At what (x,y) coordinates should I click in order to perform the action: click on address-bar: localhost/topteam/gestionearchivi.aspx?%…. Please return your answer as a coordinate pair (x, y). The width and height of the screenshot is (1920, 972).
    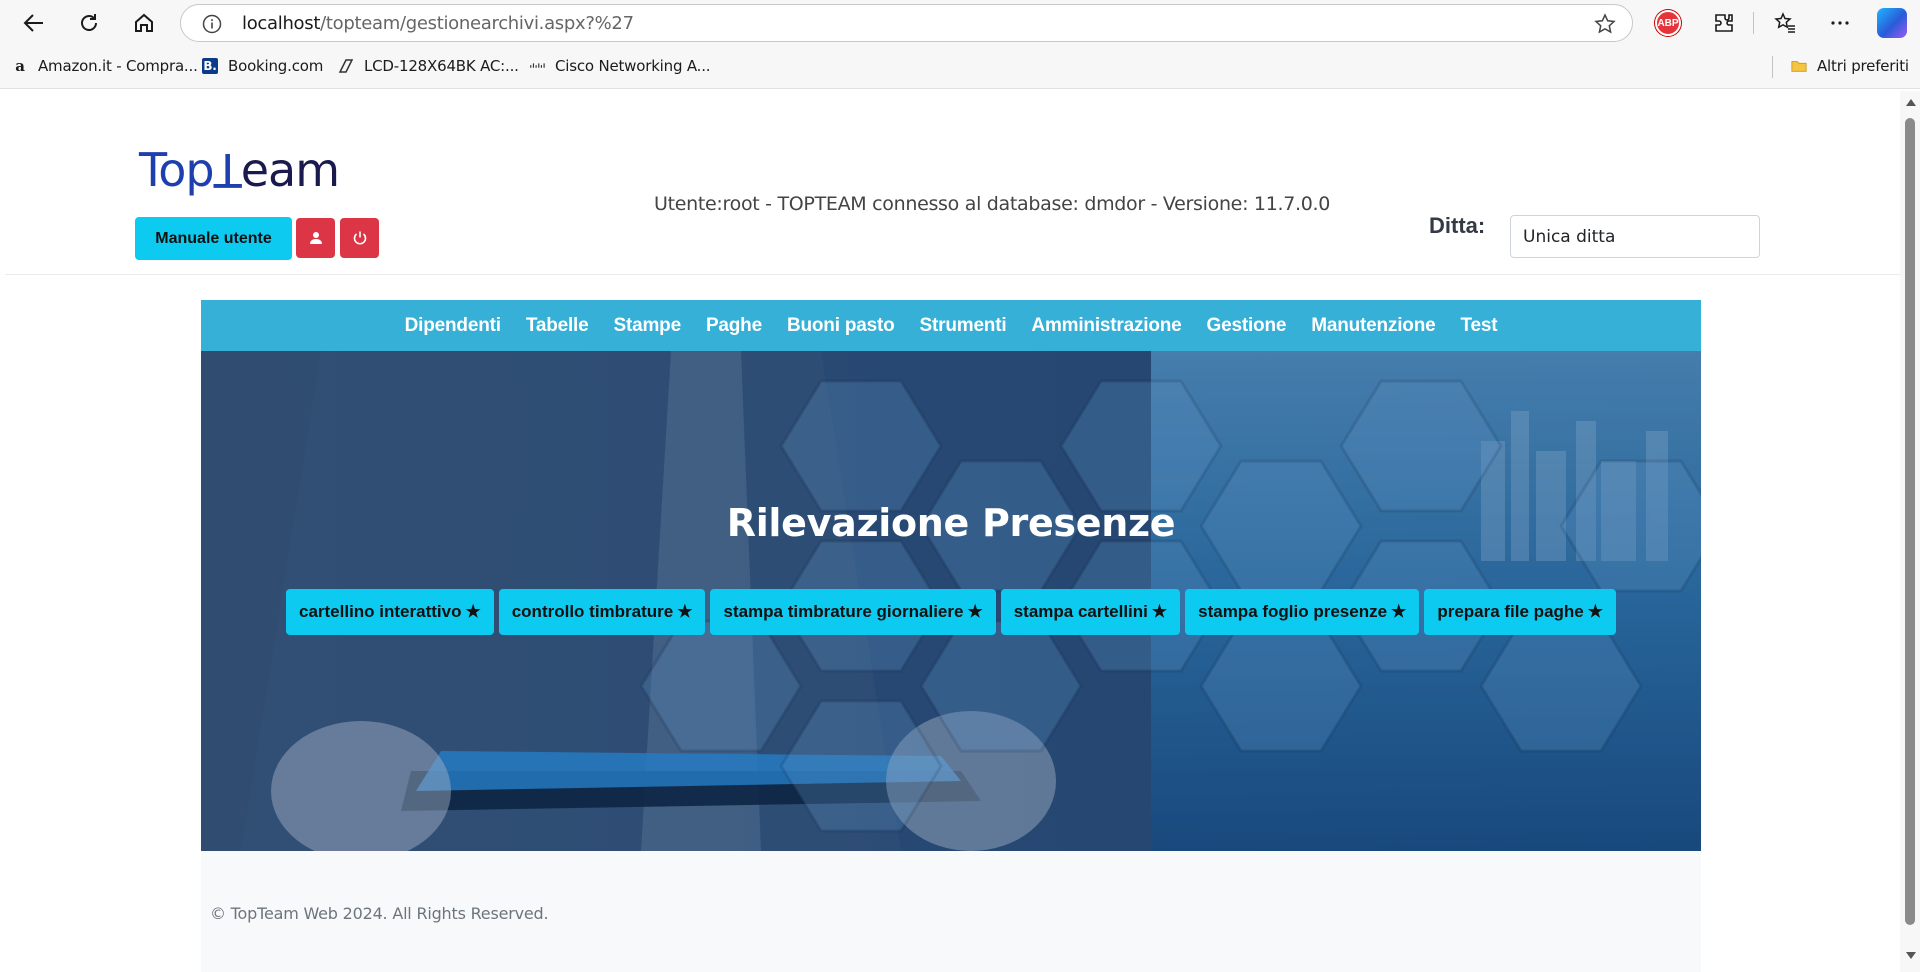
    Looking at the image, I should click on (906, 23).